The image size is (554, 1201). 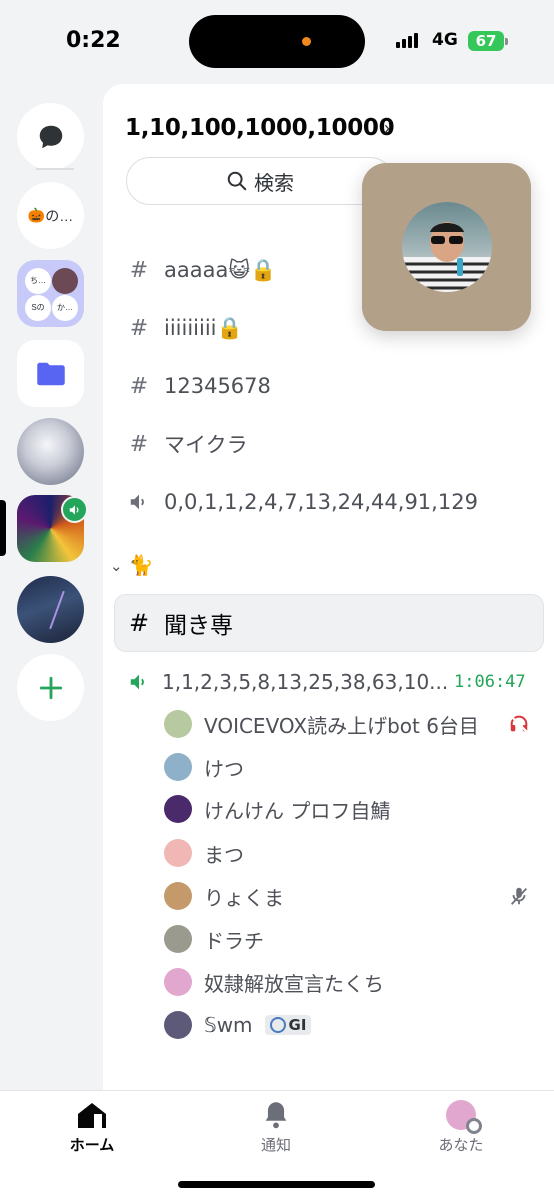 I want to click on muted-mic-icon, so click(x=519, y=898).